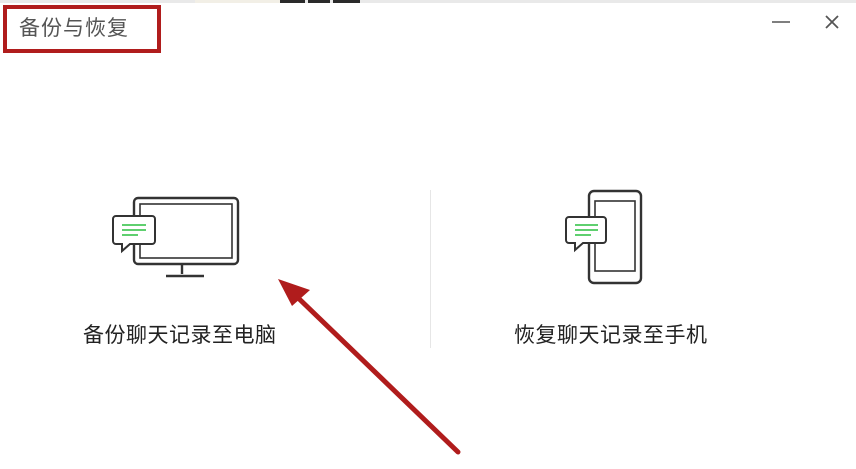 This screenshot has width=856, height=469. I want to click on close-icon, so click(832, 22).